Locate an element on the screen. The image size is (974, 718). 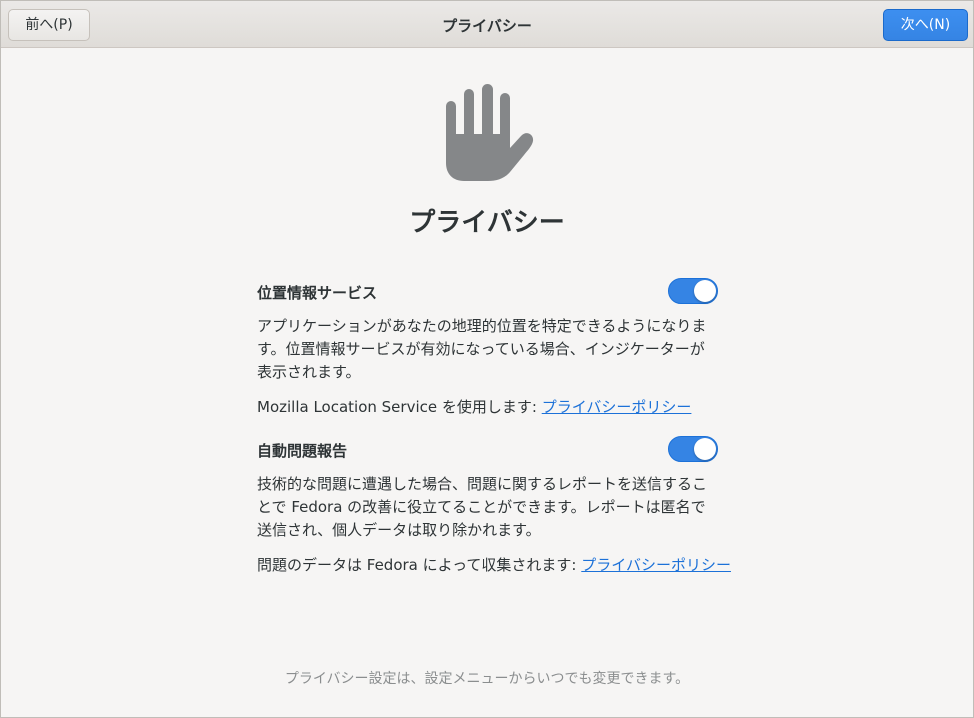
problem-policy-line: 問題のデータは Fedora によって収集されます: プライバシーポリシー is located at coordinates (494, 564).